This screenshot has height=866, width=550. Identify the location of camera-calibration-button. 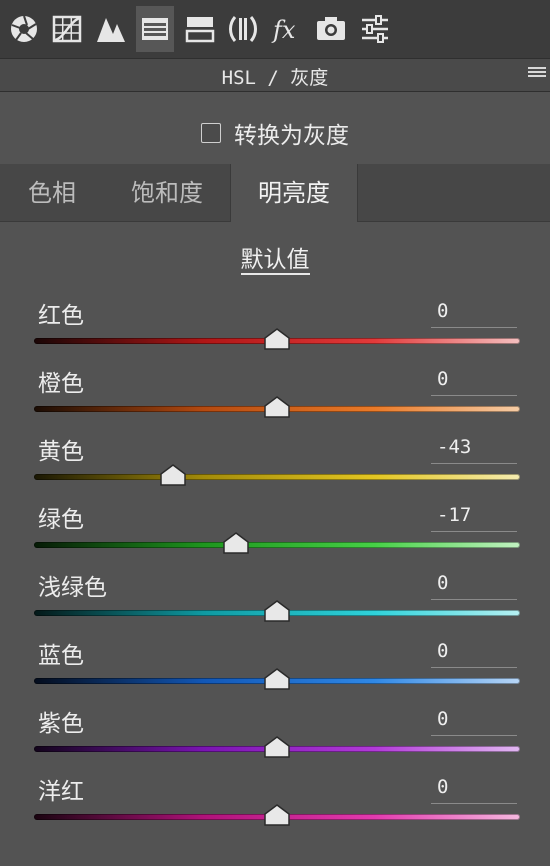
(331, 29).